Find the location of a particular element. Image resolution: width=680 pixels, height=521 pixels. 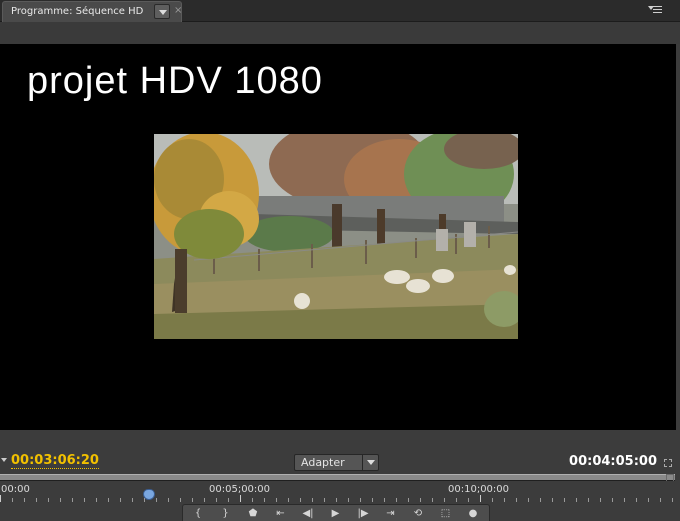

tab-program-monitor: Programme: Séquence HD × is located at coordinates (92, 11).